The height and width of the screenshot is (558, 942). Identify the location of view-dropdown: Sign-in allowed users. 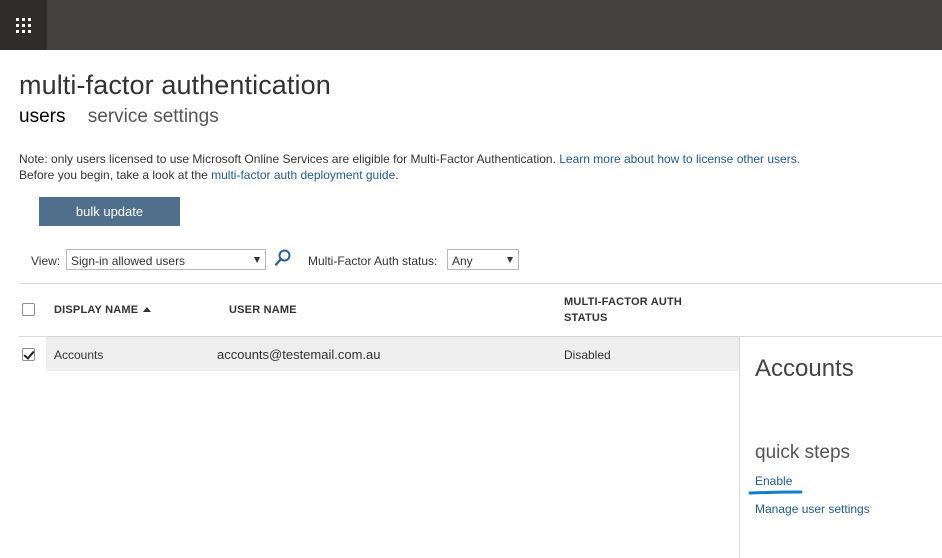
(166, 259).